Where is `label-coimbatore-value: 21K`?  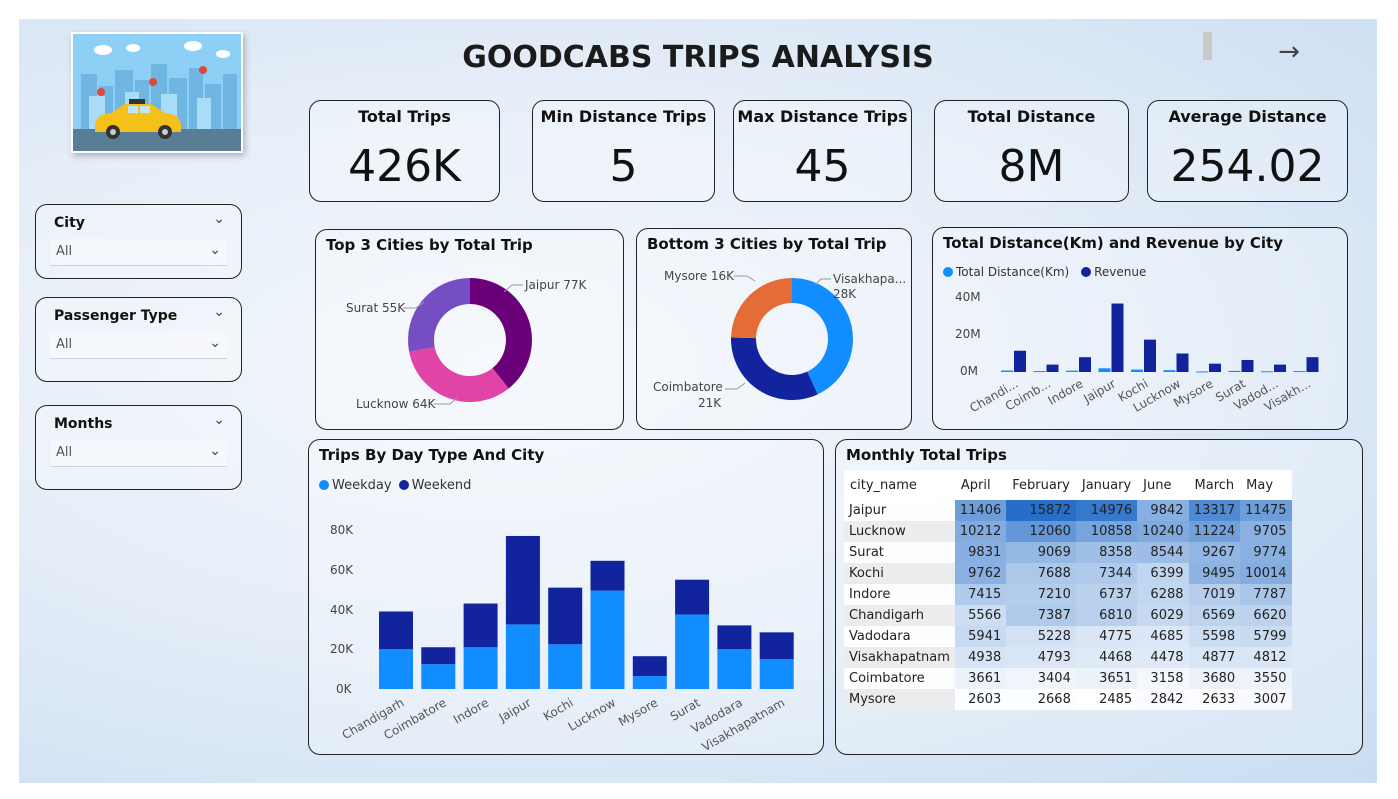
label-coimbatore-value: 21K is located at coordinates (710, 403).